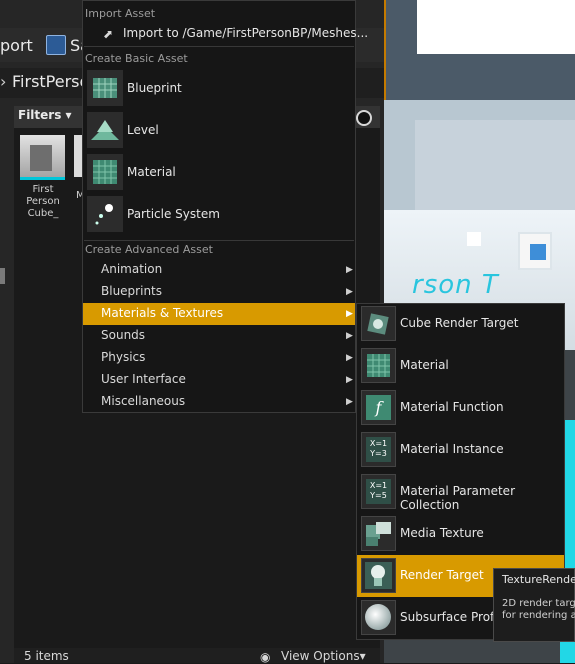 This screenshot has height=664, width=575. What do you see at coordinates (123, 357) in the screenshot?
I see `physics-item: Physics` at bounding box center [123, 357].